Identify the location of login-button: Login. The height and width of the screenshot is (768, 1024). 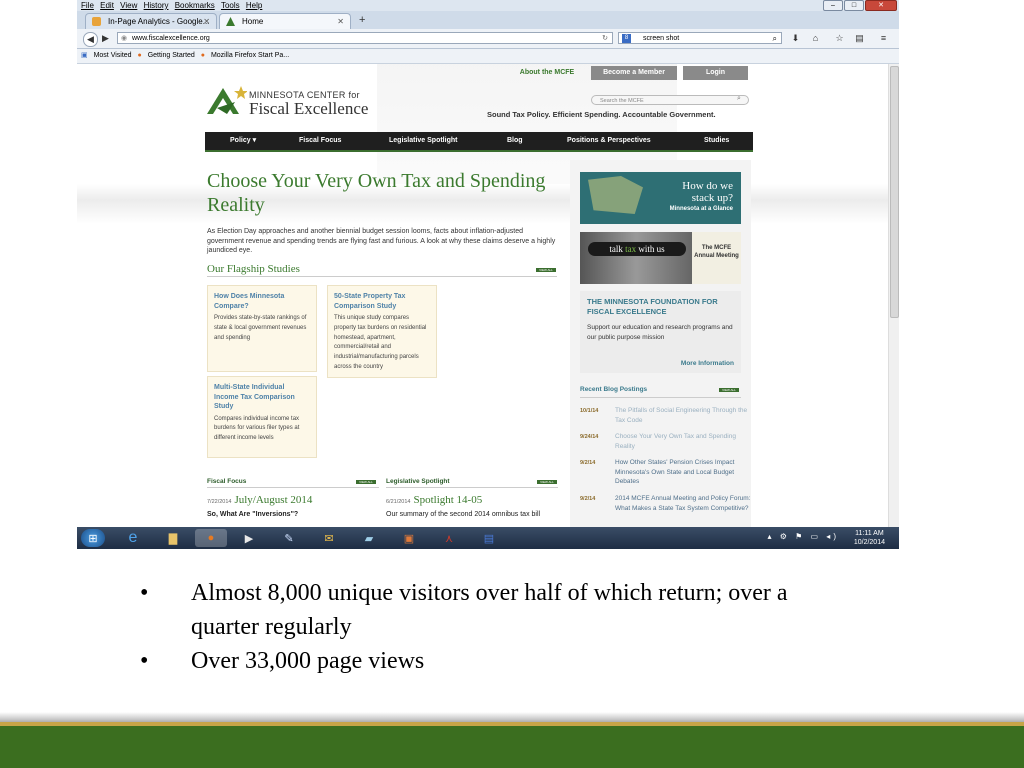
(715, 73).